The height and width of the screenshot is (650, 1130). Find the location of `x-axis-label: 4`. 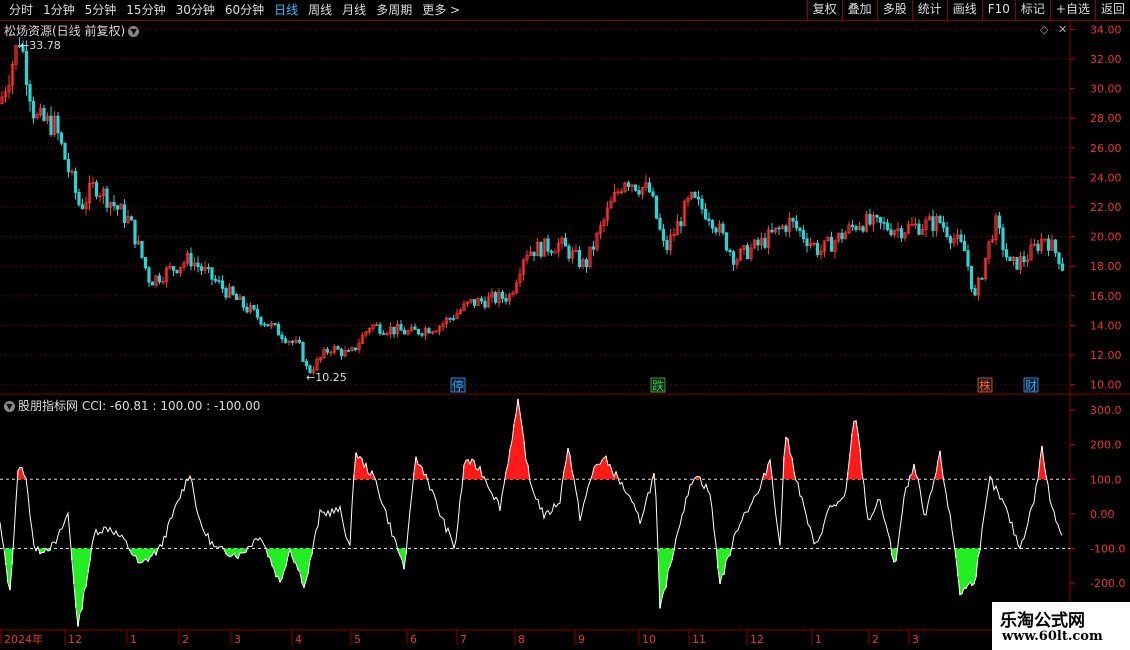

x-axis-label: 4 is located at coordinates (298, 639).